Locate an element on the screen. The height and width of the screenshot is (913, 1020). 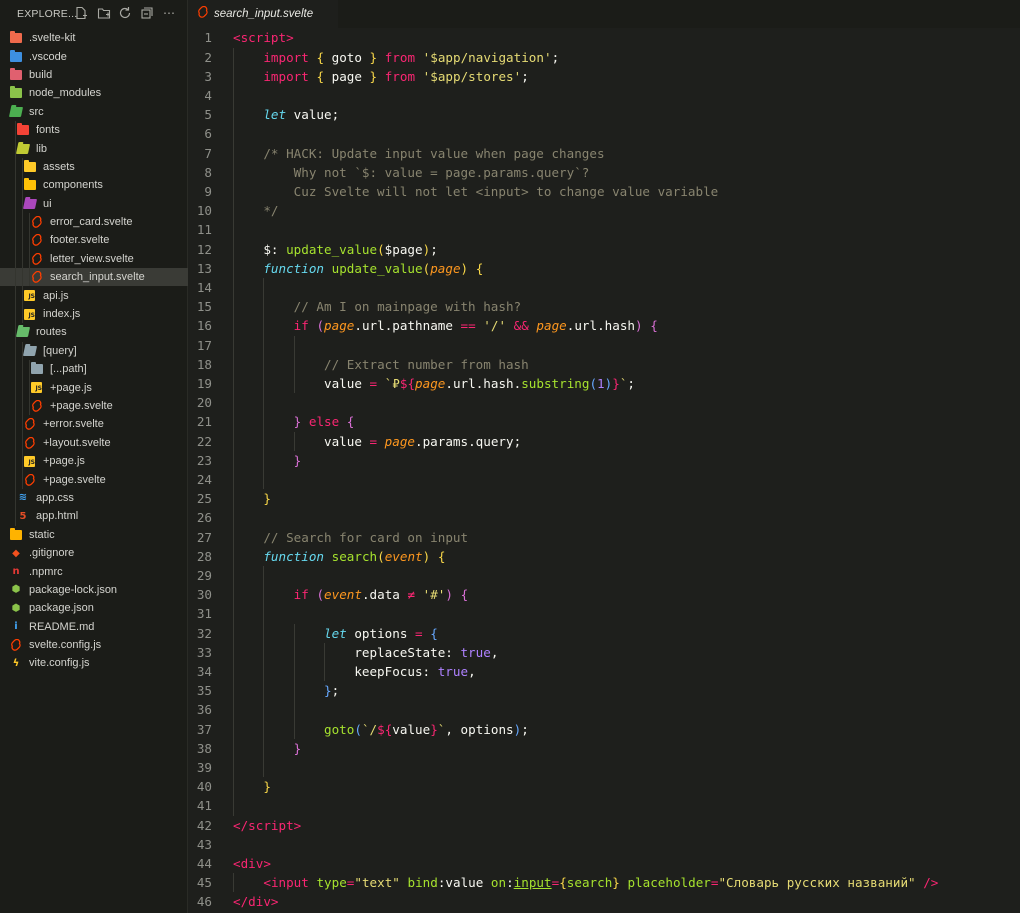
explorer-item: n .npmrc is located at coordinates (94, 571).